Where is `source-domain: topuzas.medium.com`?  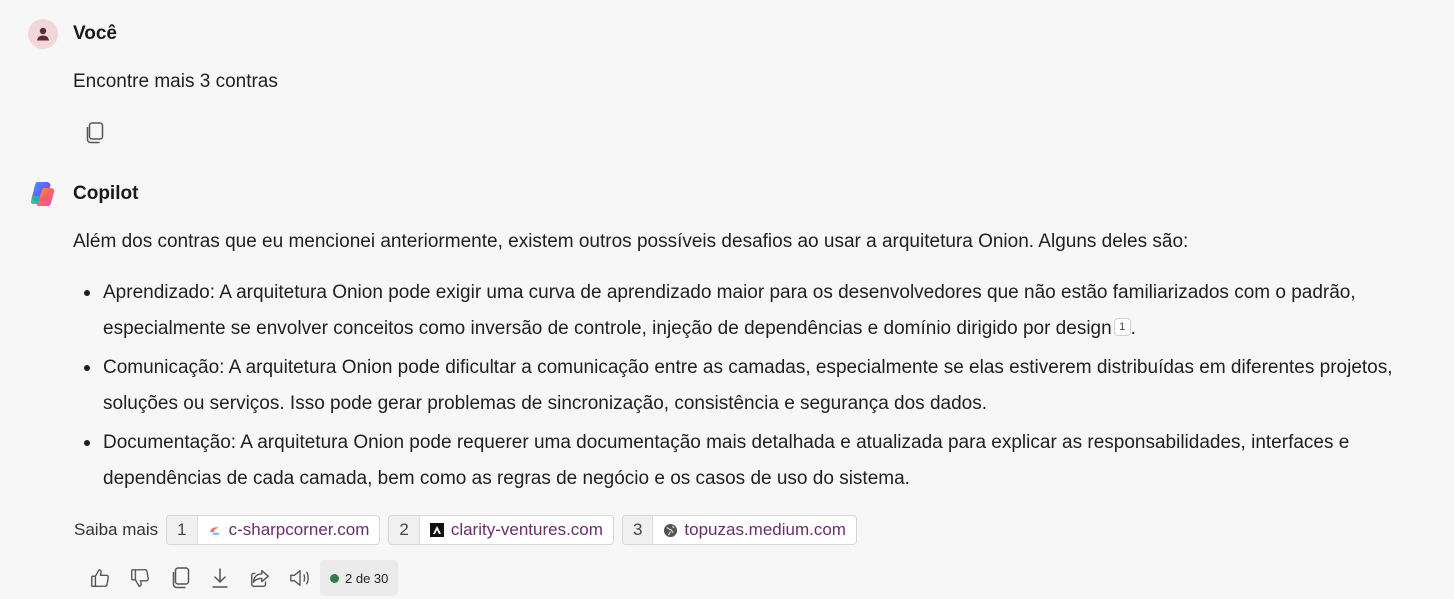 source-domain: topuzas.medium.com is located at coordinates (765, 529).